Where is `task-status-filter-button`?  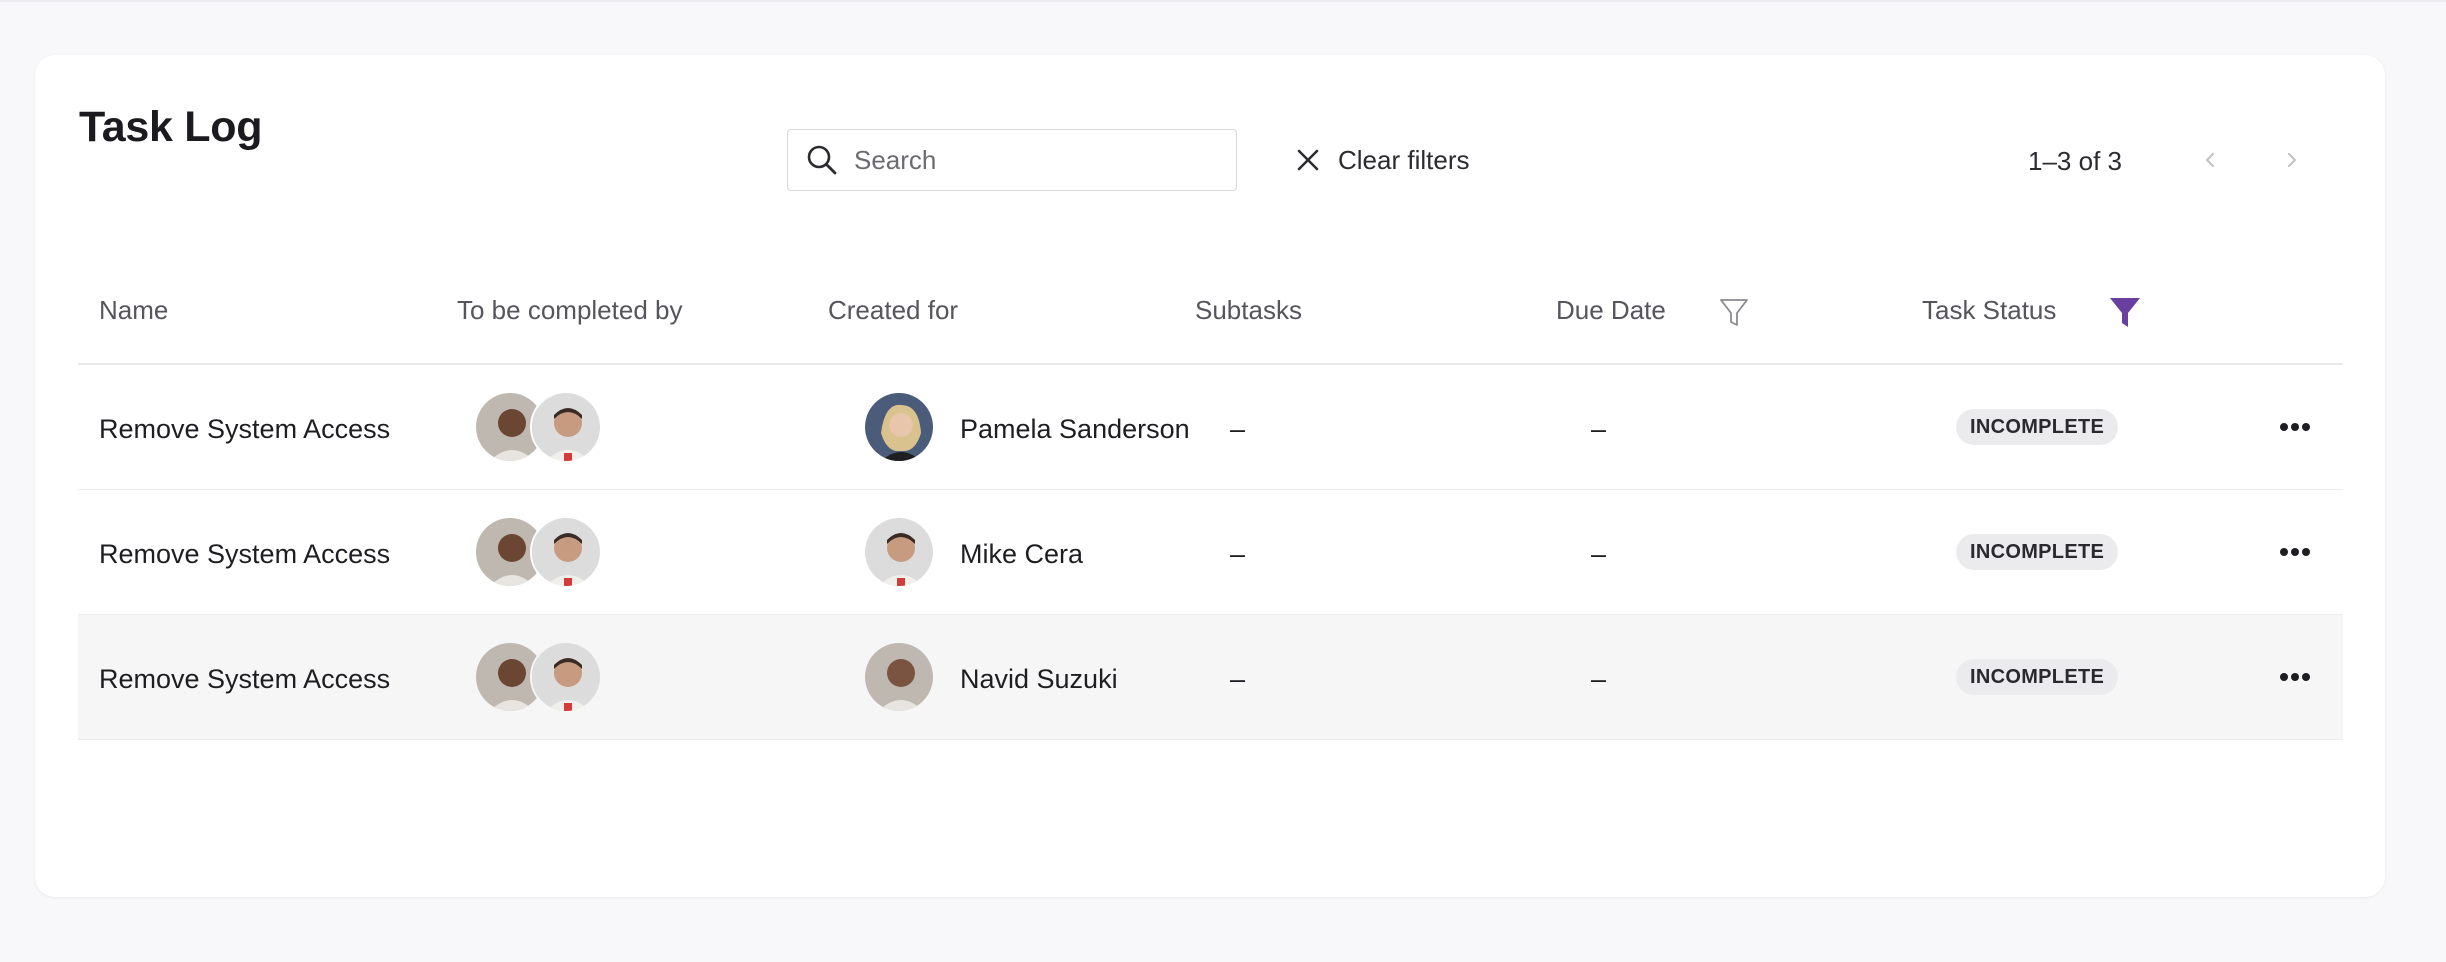
task-status-filter-button is located at coordinates (2125, 313).